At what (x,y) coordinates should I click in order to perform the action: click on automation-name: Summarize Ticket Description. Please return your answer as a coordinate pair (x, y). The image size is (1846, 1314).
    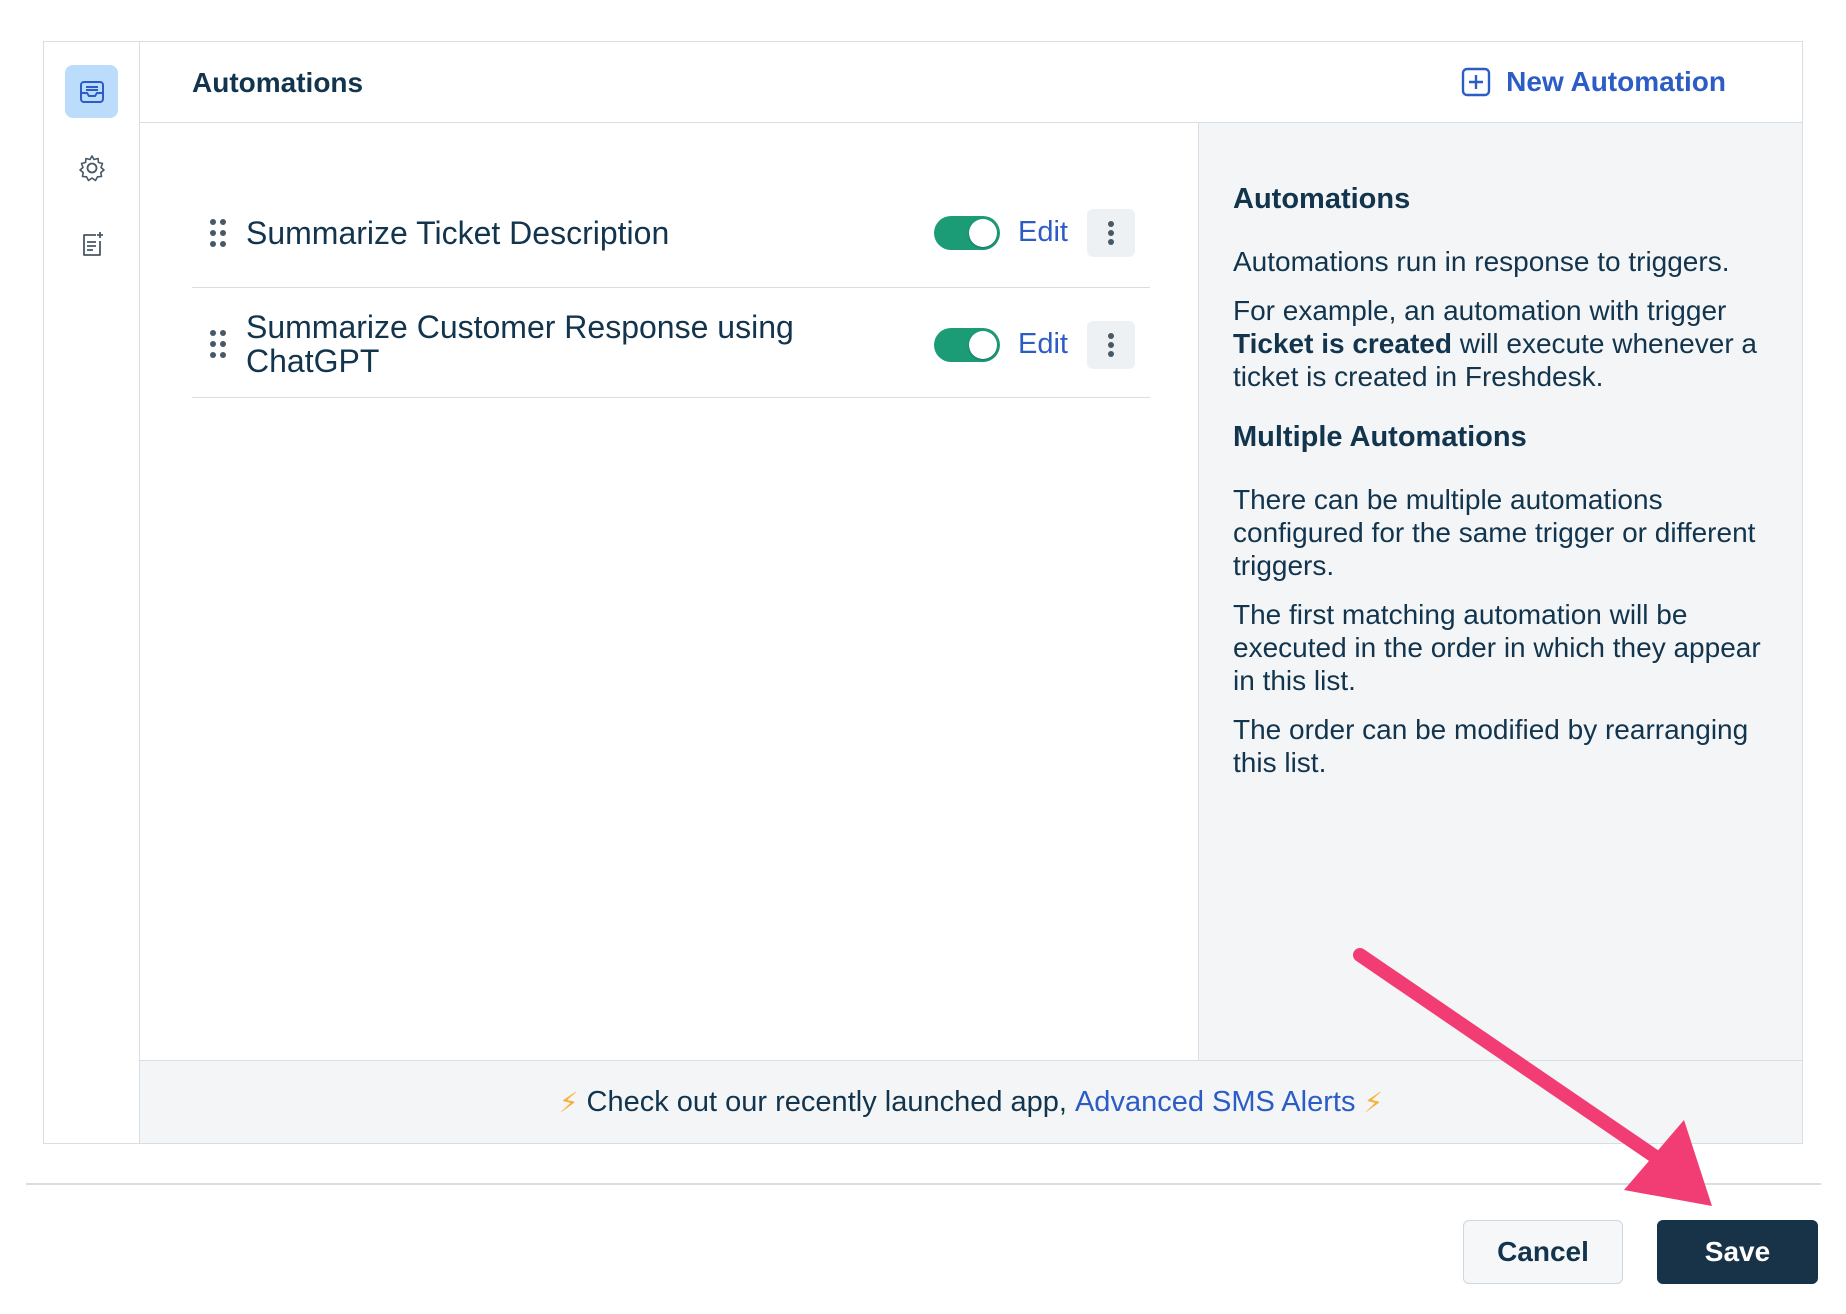
    Looking at the image, I should click on (458, 233).